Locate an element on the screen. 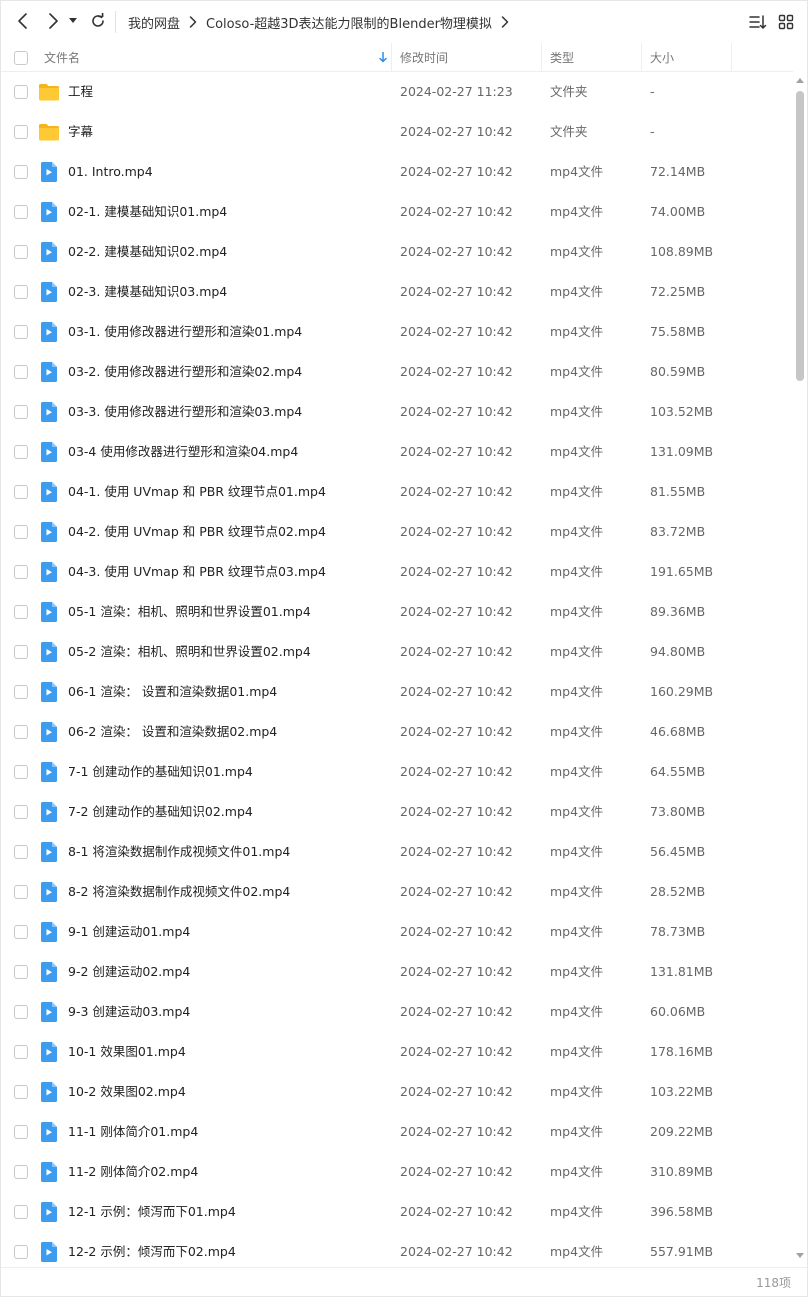 This screenshot has height=1297, width=808. file-name: 03-4 使用修改器进行塑形和渲染04.mp4 is located at coordinates (183, 452).